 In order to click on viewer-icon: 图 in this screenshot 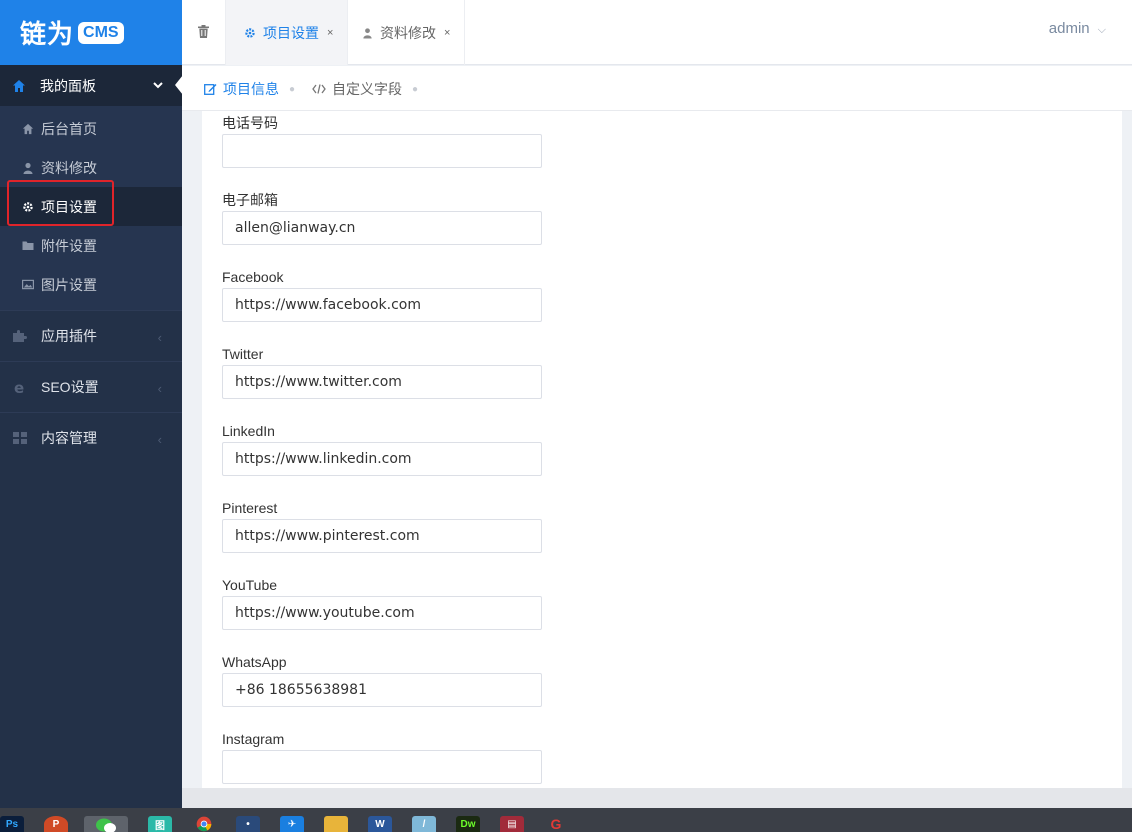, I will do `click(160, 824)`.